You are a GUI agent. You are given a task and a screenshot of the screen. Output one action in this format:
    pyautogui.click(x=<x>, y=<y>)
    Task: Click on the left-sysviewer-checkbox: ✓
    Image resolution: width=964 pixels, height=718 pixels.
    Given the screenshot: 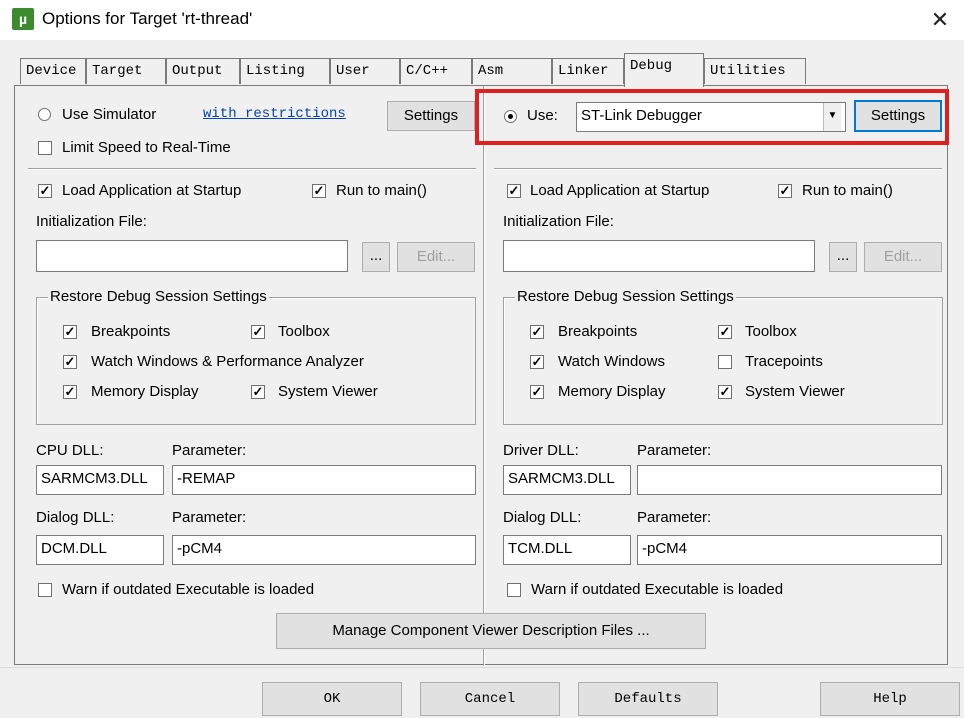 What is the action you would take?
    pyautogui.click(x=258, y=392)
    